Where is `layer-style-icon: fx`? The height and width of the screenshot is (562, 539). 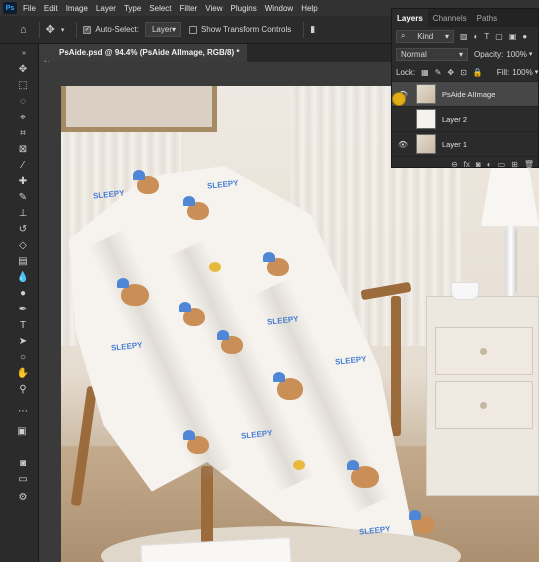 layer-style-icon: fx is located at coordinates (467, 164).